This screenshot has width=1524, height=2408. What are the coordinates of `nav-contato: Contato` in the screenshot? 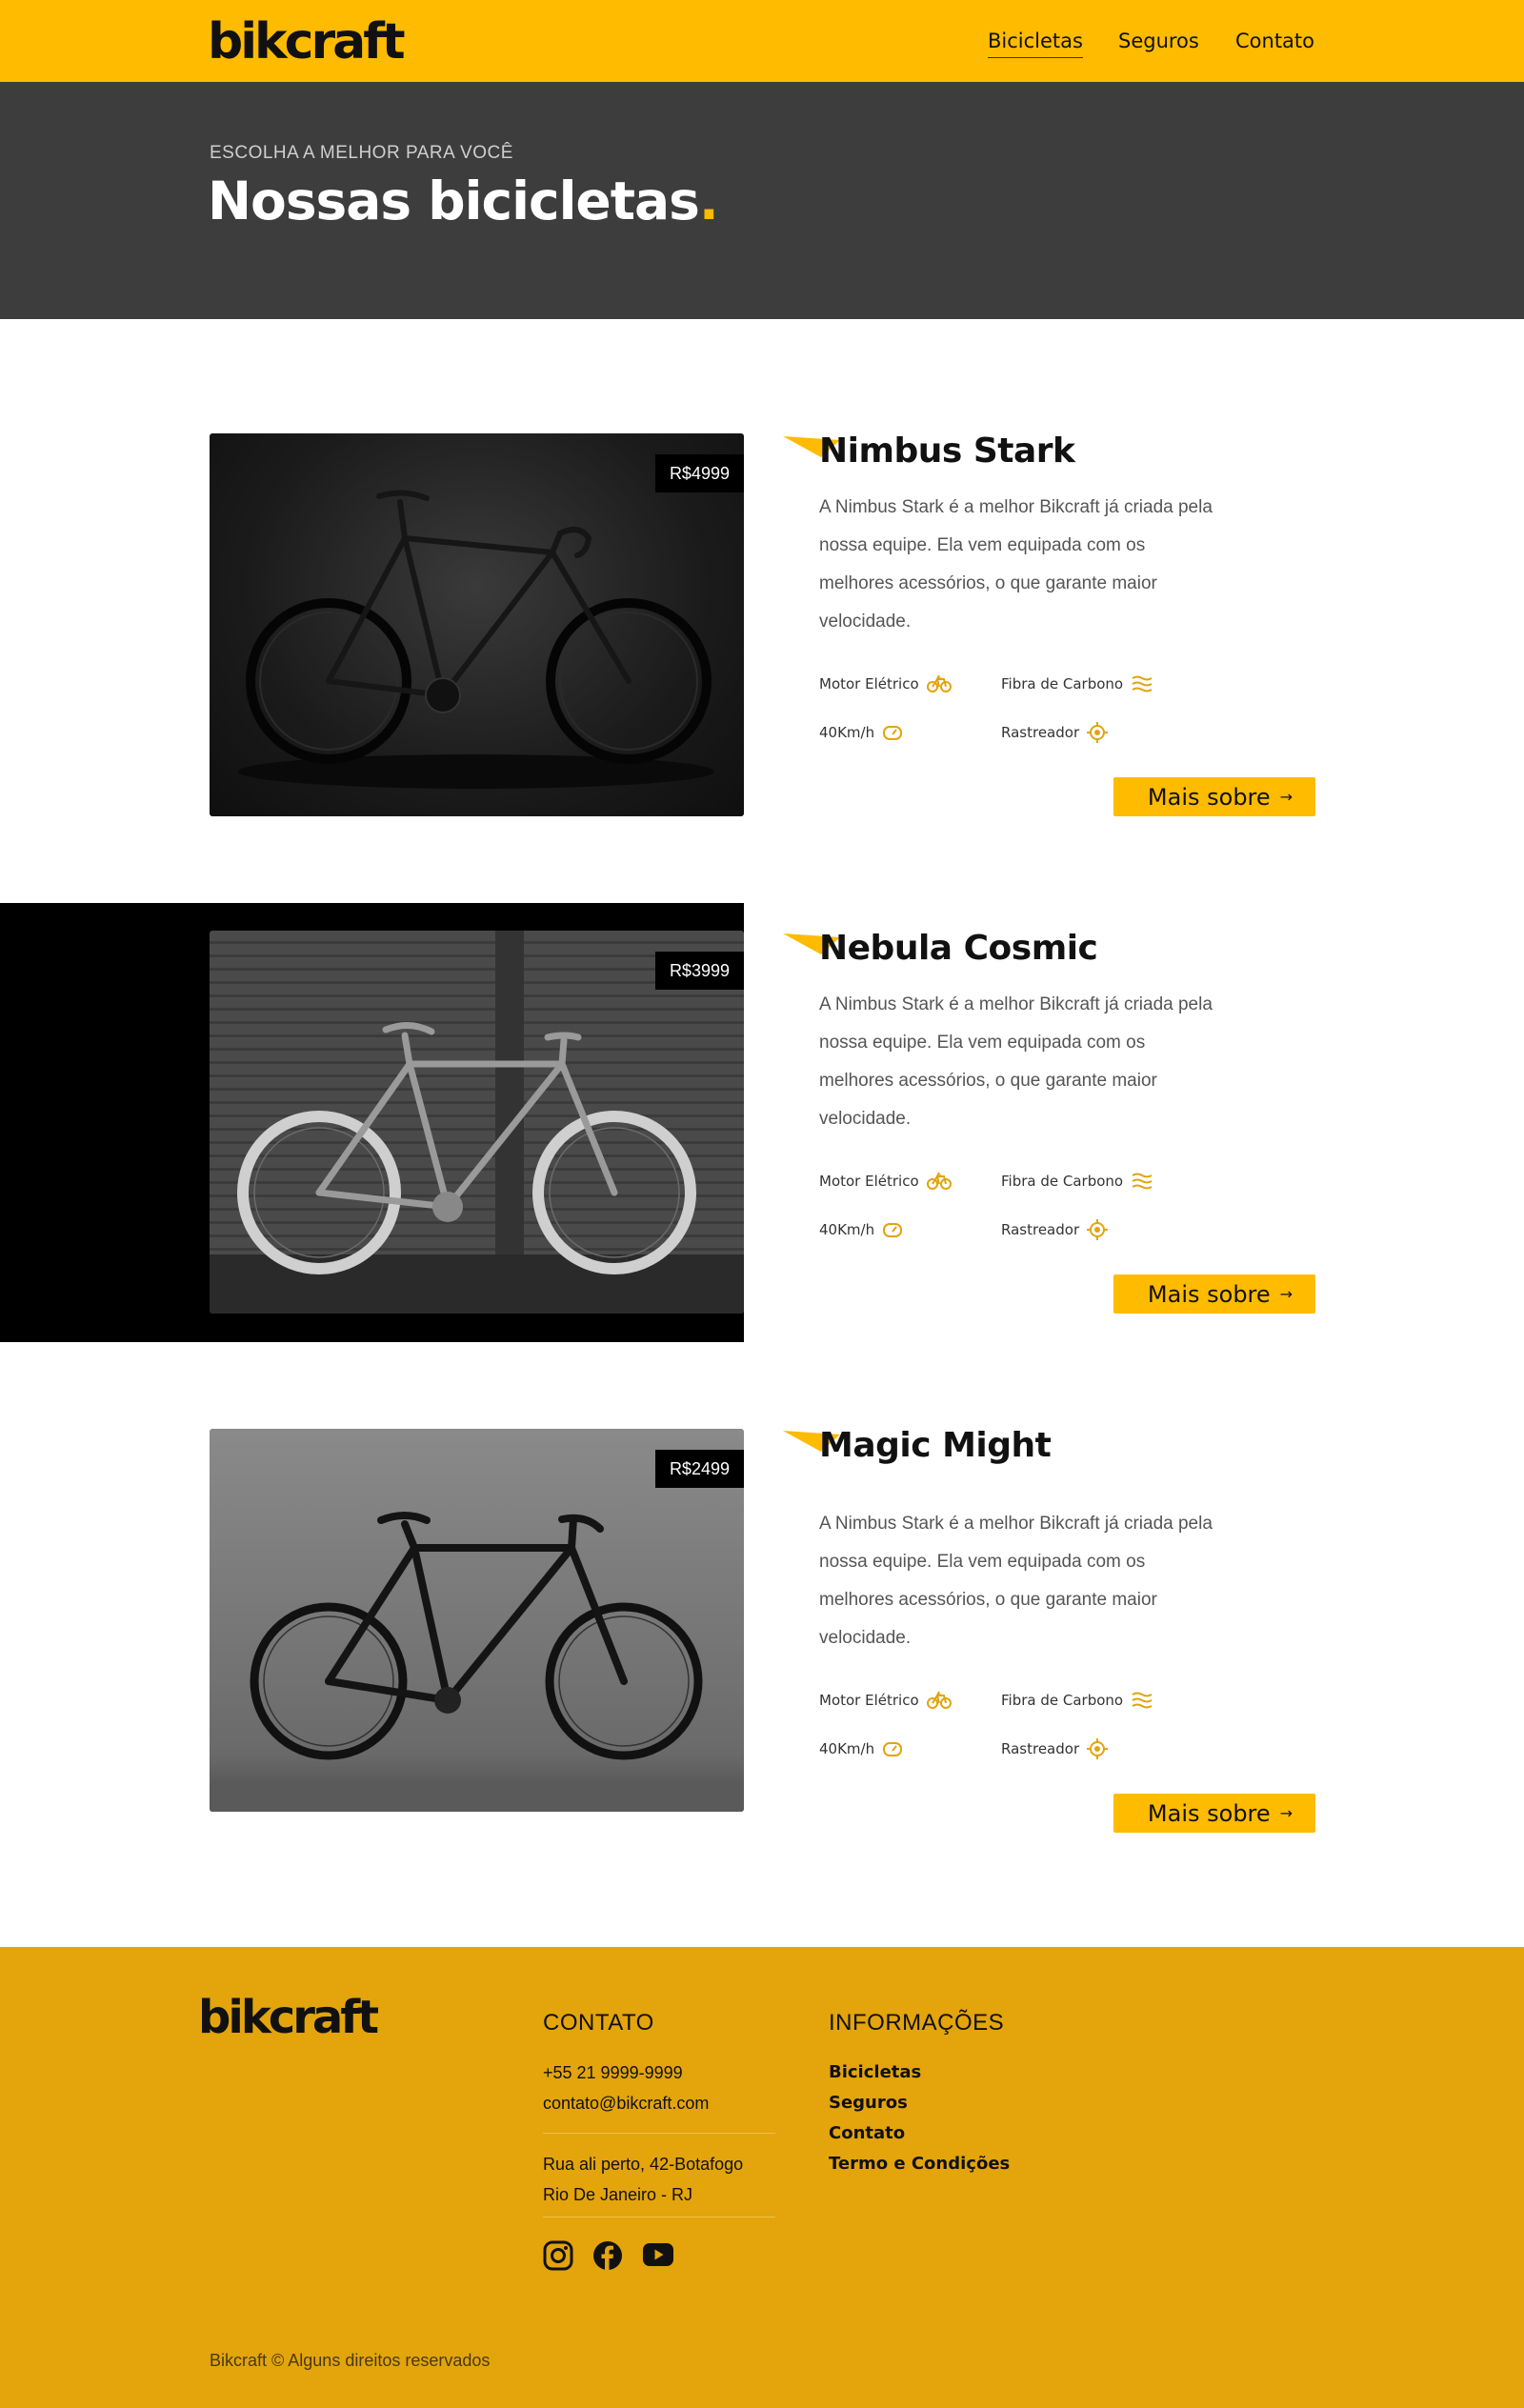 It's located at (1274, 41).